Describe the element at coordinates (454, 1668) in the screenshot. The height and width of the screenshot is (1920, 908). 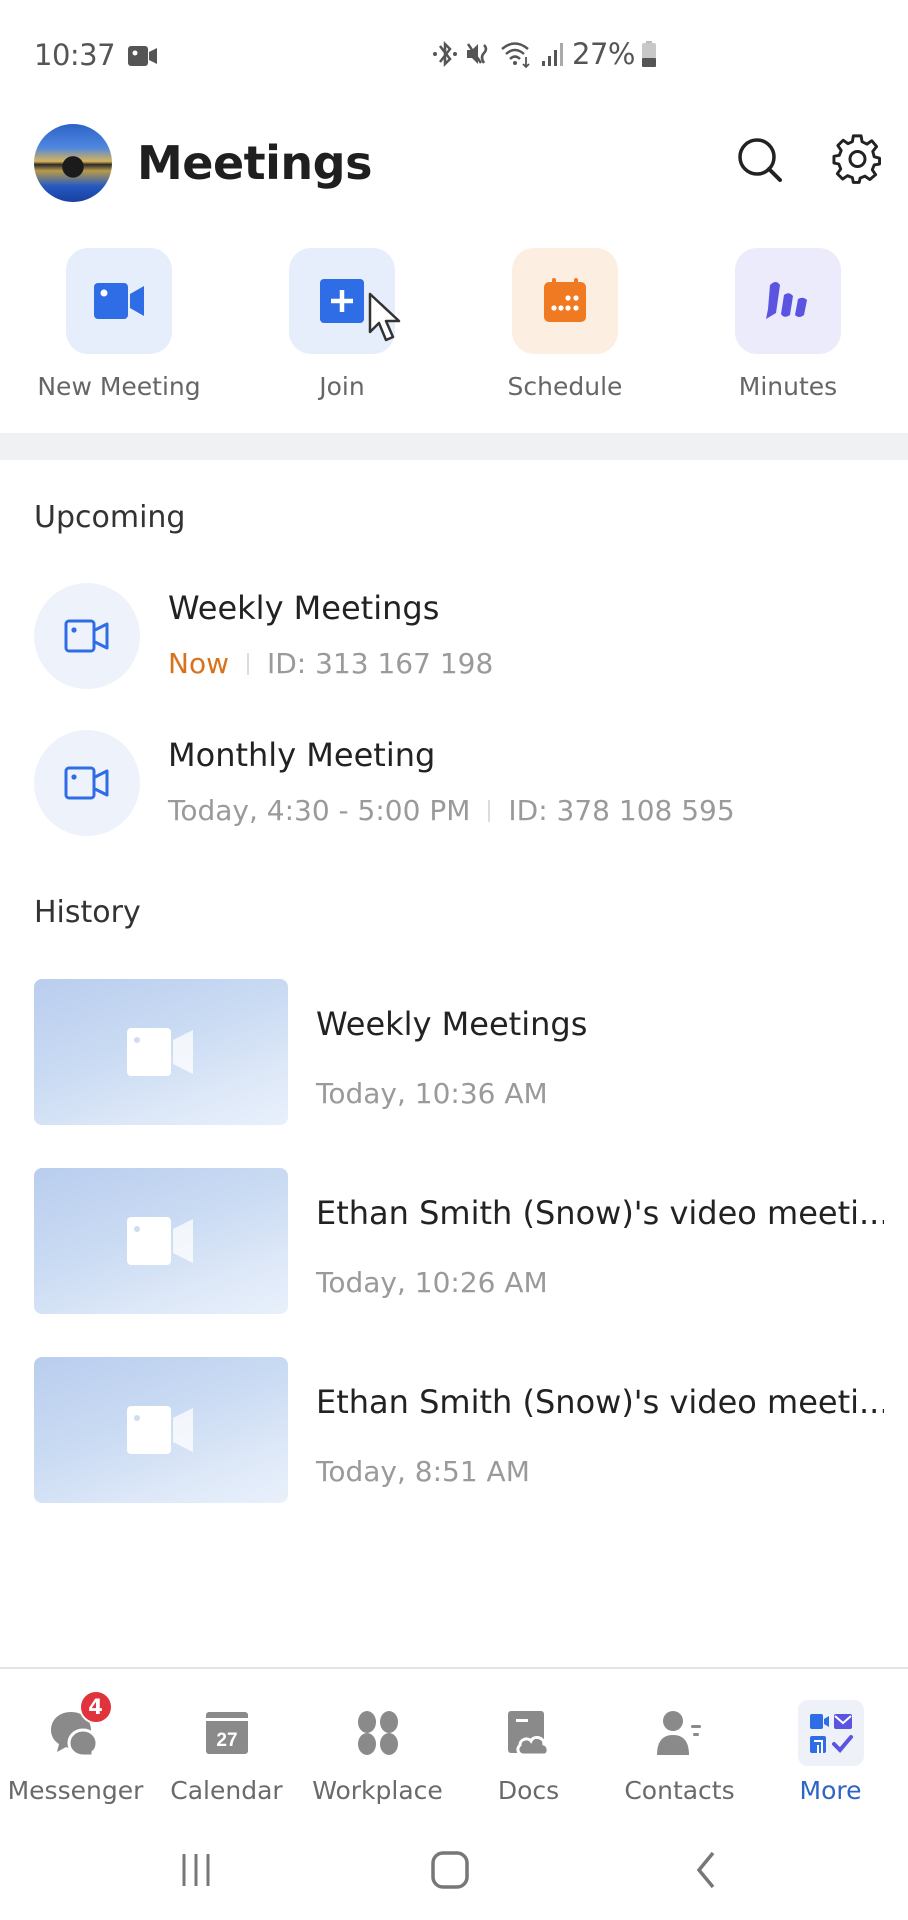
I see `bottom-nav-divider` at that location.